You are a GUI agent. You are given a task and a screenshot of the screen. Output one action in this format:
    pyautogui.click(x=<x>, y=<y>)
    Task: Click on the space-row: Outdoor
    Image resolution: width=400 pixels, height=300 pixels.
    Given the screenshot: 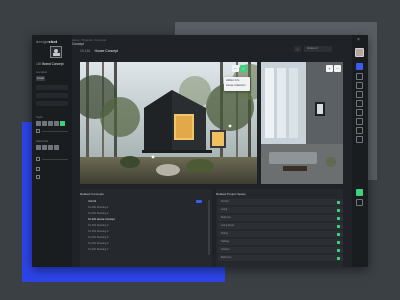 What is the action you would take?
    pyautogui.click(x=280, y=250)
    